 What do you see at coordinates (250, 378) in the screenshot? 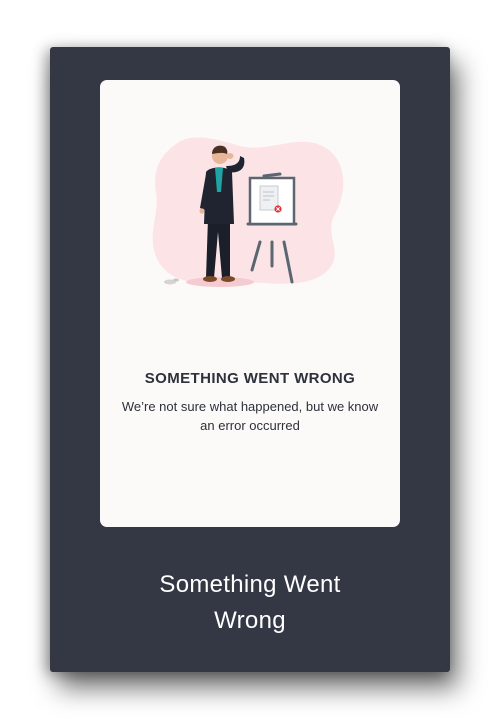
I see `error-title: SOMETHING WENT WRONG` at bounding box center [250, 378].